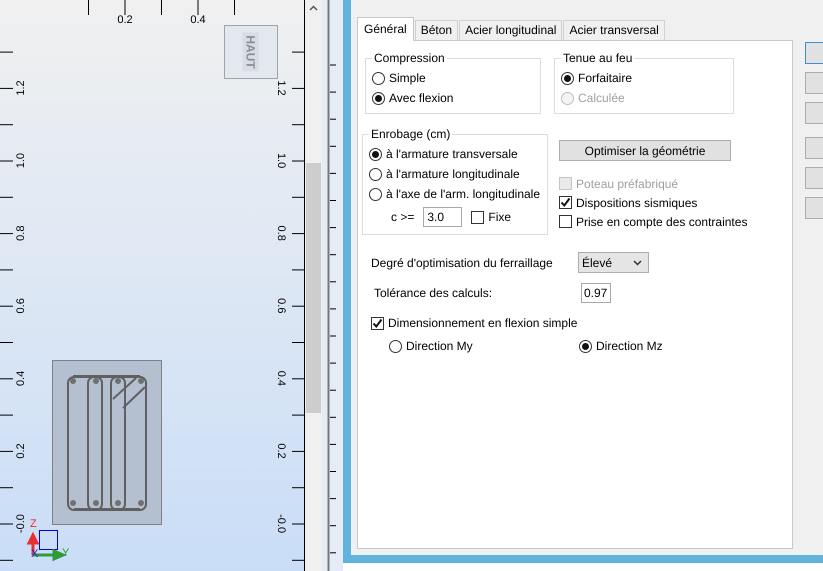 The width and height of the screenshot is (823, 571). I want to click on group-title: Compression, so click(409, 58).